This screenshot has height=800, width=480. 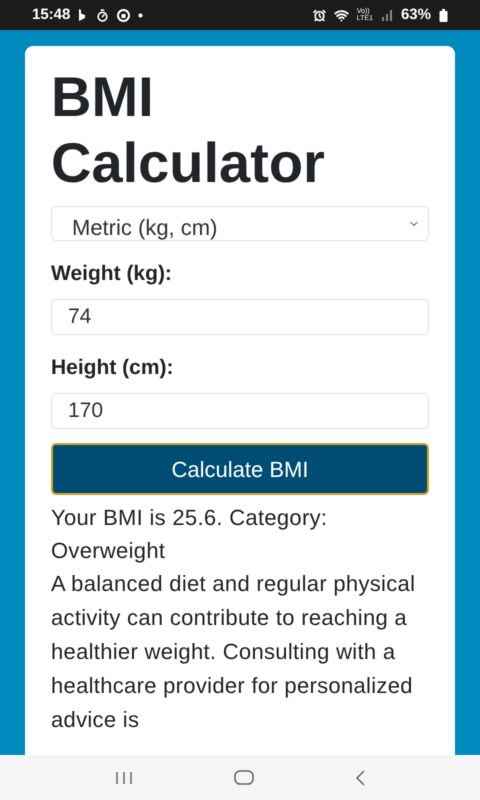 What do you see at coordinates (103, 15) in the screenshot?
I see `timer-icon` at bounding box center [103, 15].